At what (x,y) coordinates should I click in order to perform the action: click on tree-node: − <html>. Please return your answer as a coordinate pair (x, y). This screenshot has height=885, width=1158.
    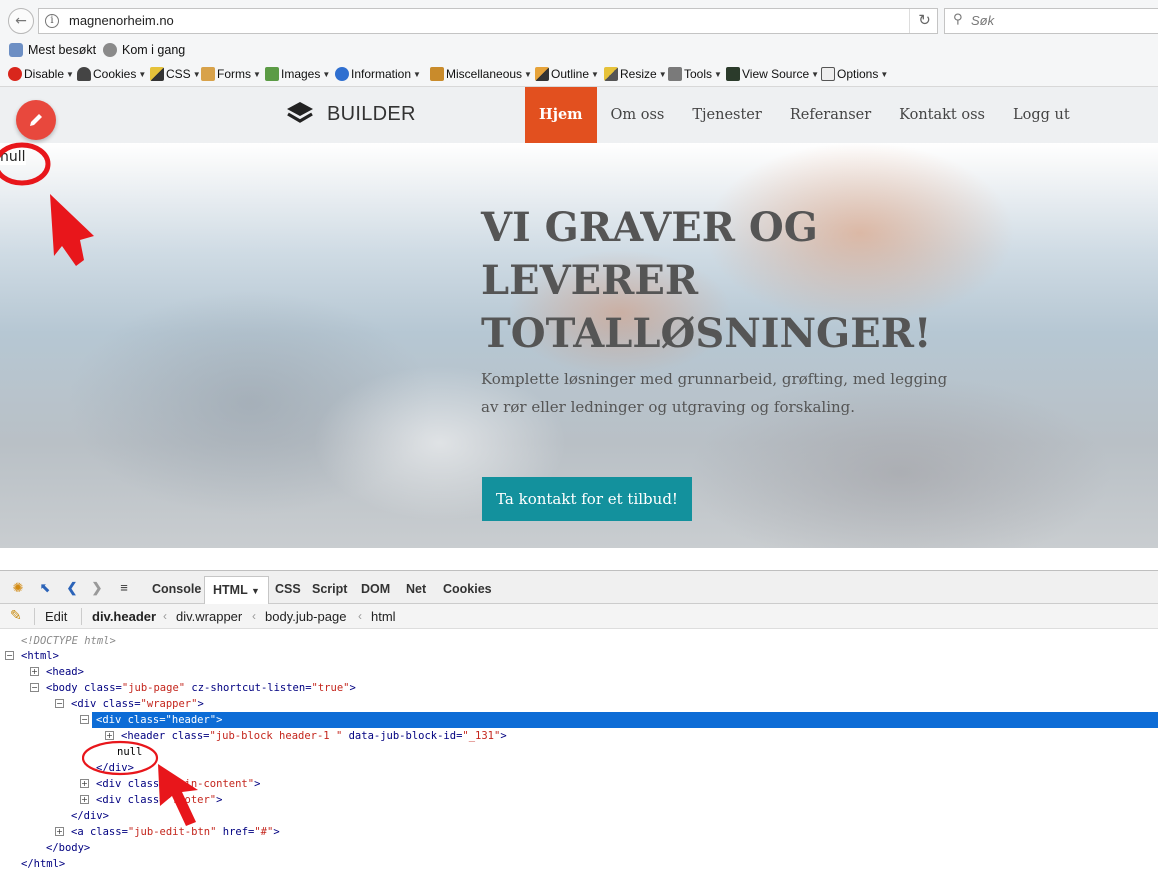
    Looking at the image, I should click on (579, 656).